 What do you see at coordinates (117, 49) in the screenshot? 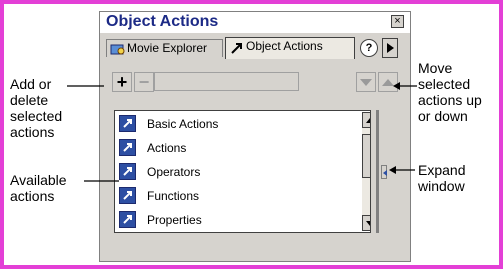
I see `movie-explorer-icon` at bounding box center [117, 49].